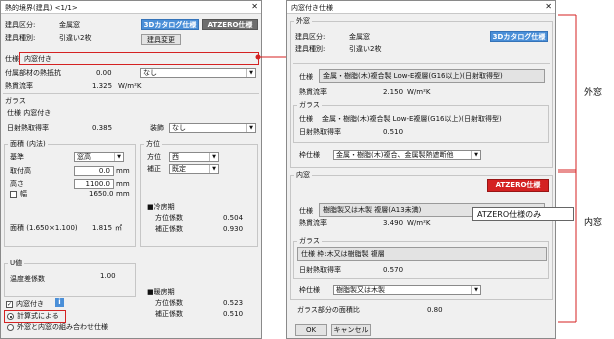 This screenshot has width=614, height=339. What do you see at coordinates (320, 132) in the screenshot?
I see `outer-solar-label: 日射熱取得率` at bounding box center [320, 132].